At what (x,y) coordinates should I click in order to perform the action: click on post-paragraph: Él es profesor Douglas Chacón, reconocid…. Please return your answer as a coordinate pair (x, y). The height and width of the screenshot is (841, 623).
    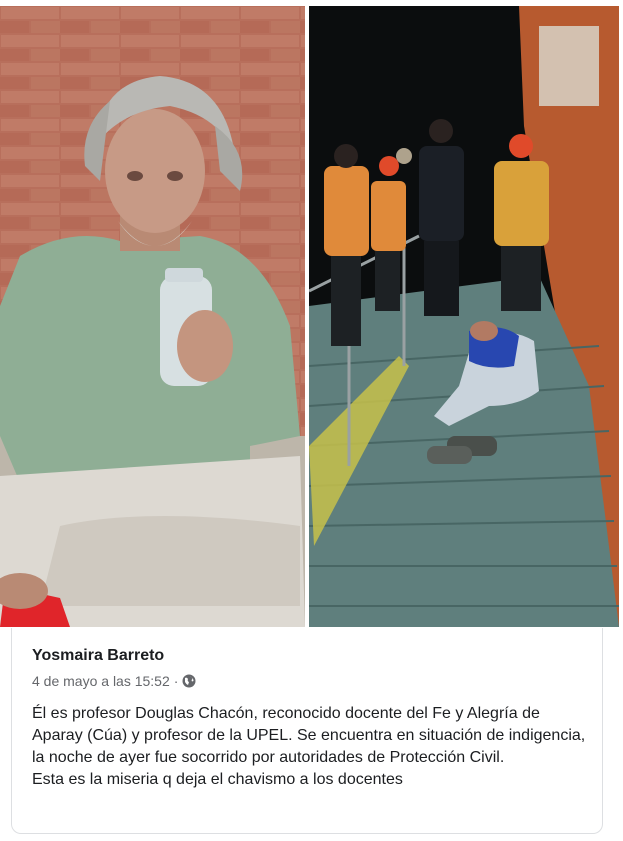
    Looking at the image, I should click on (309, 735).